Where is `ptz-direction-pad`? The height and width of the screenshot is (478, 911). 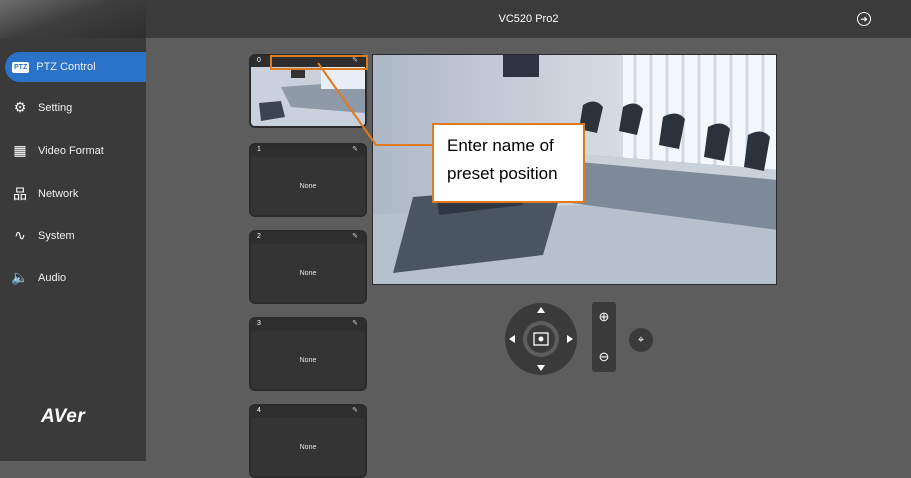
ptz-direction-pad is located at coordinates (541, 339).